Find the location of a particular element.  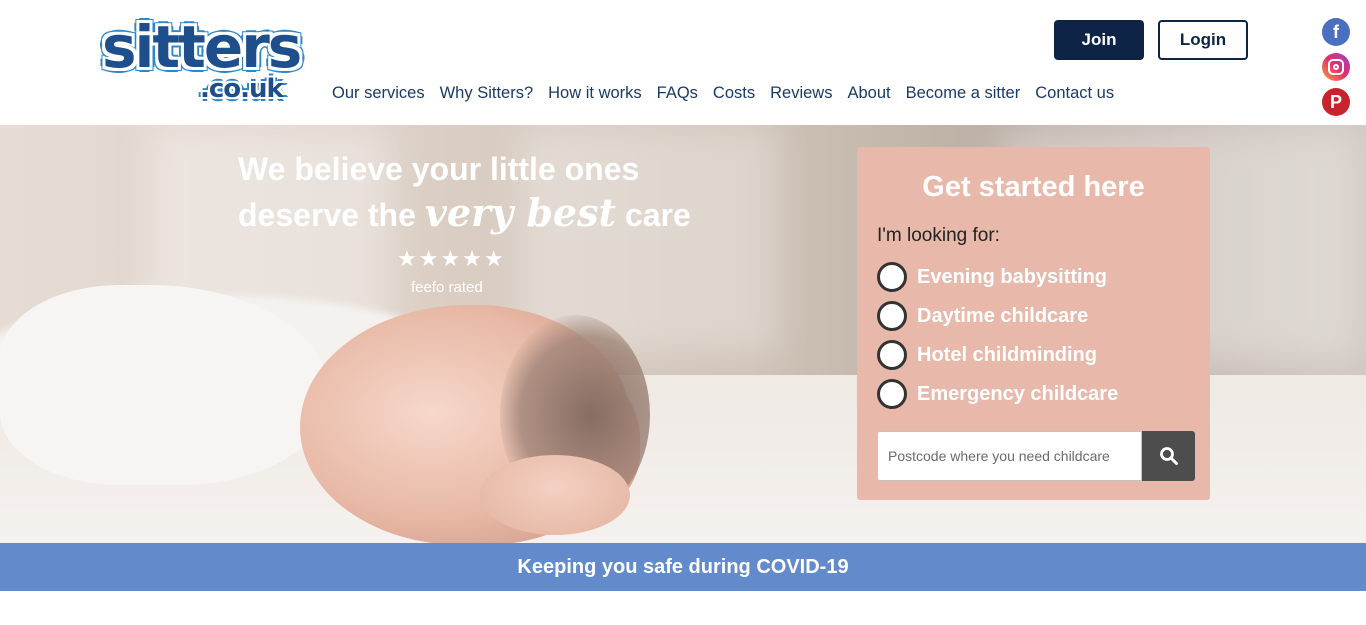

nav-become-a-sitter: Become a sitter is located at coordinates (963, 93).